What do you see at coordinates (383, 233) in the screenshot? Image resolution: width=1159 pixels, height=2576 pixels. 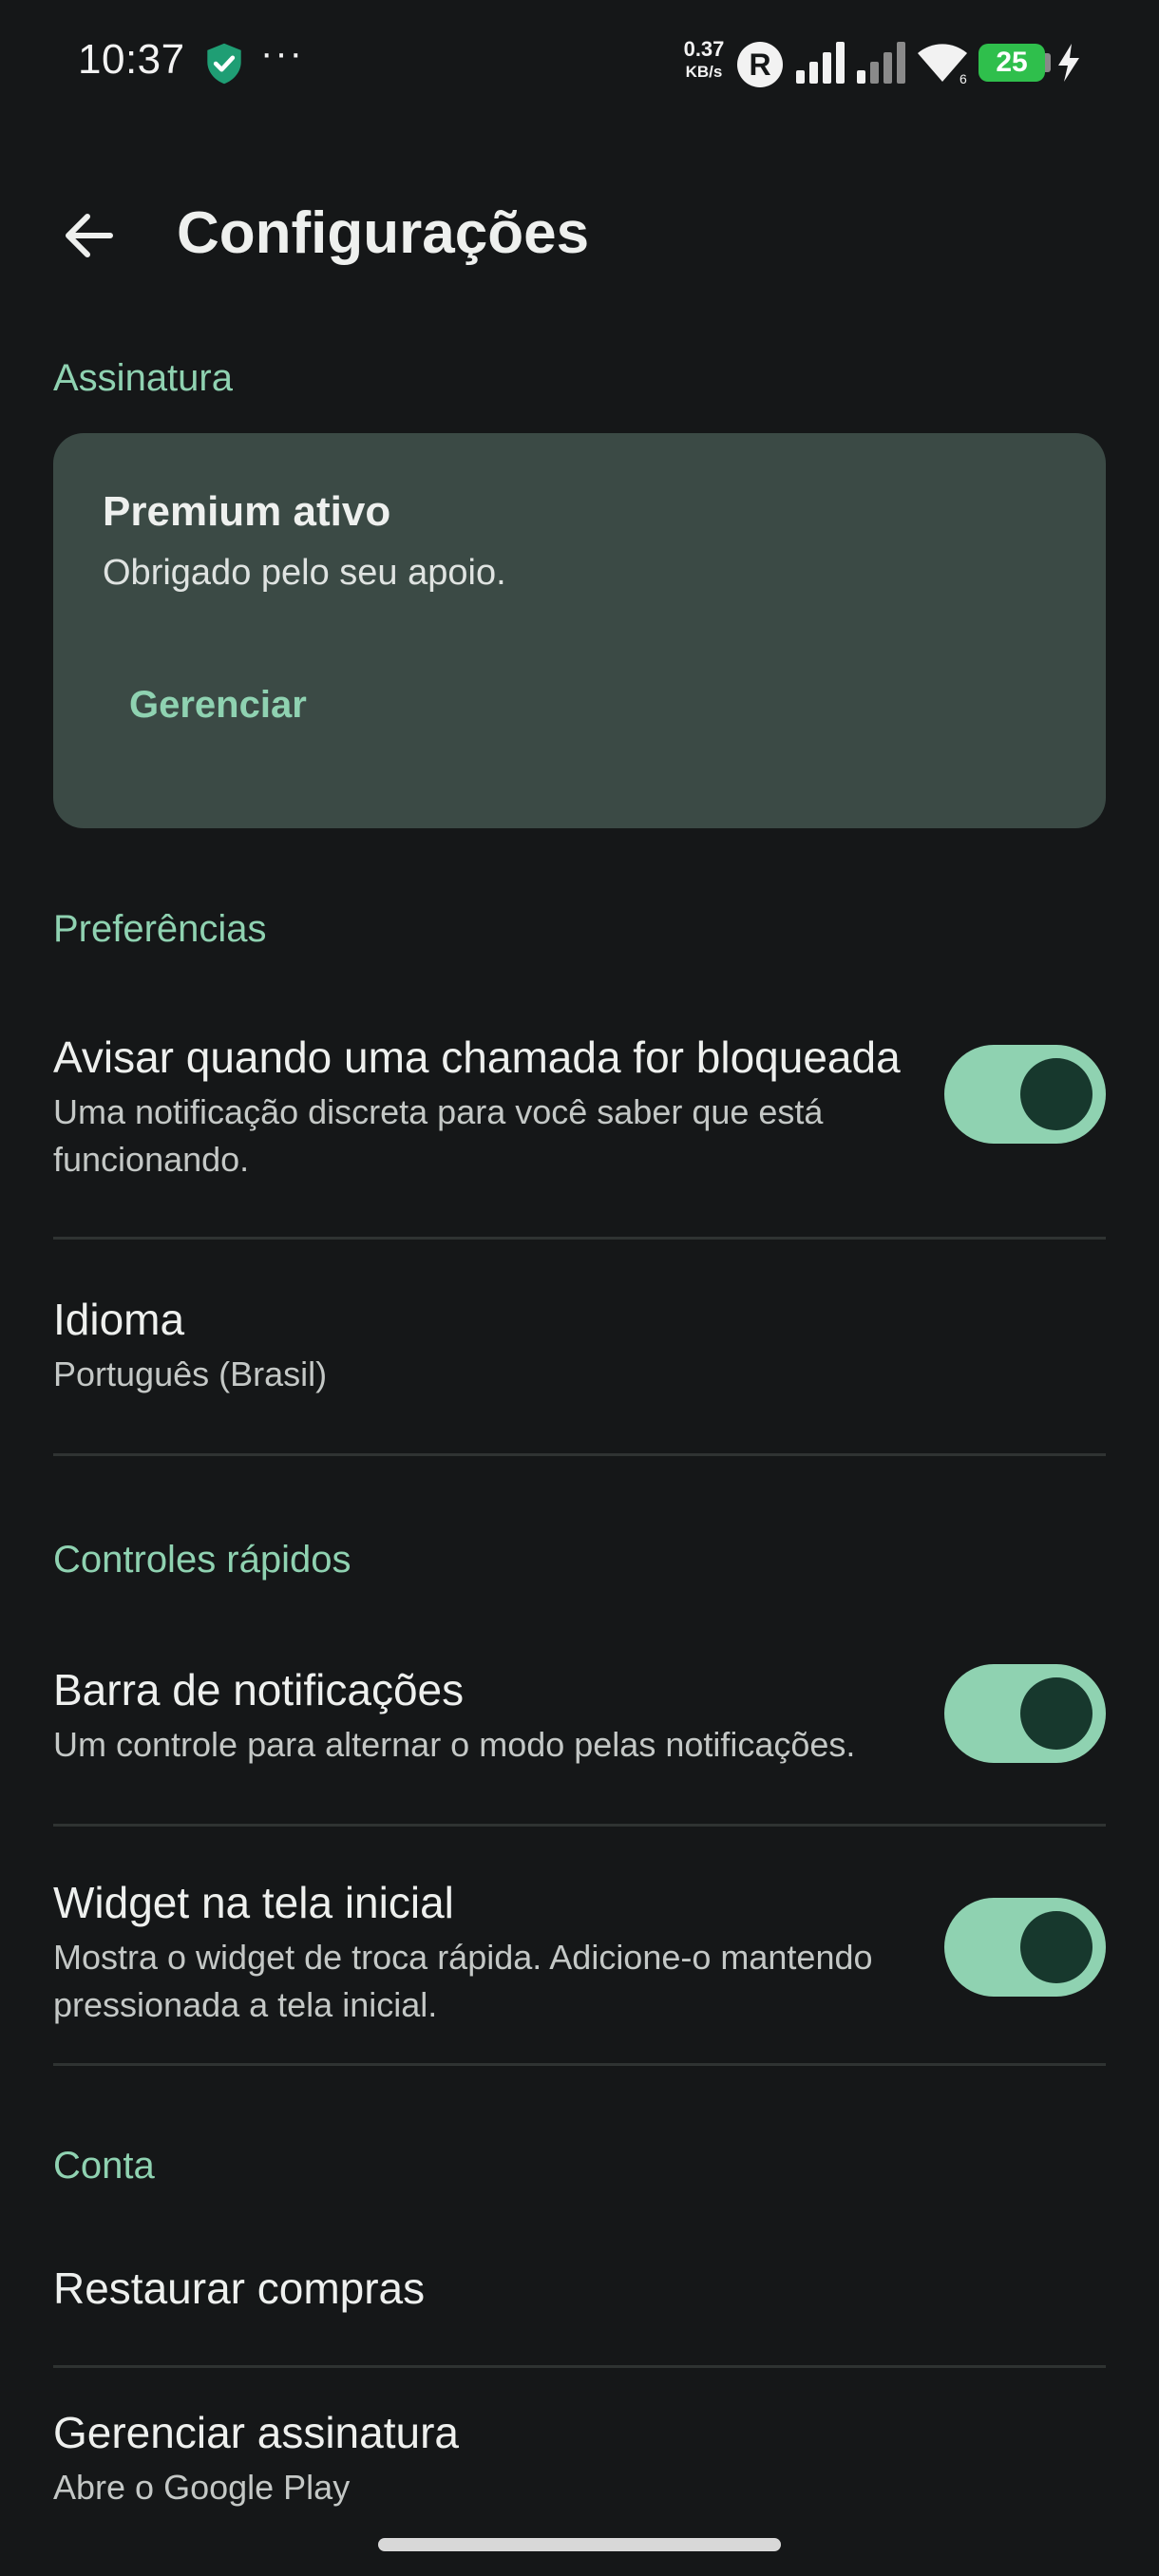 I see `page-title: Configurações` at bounding box center [383, 233].